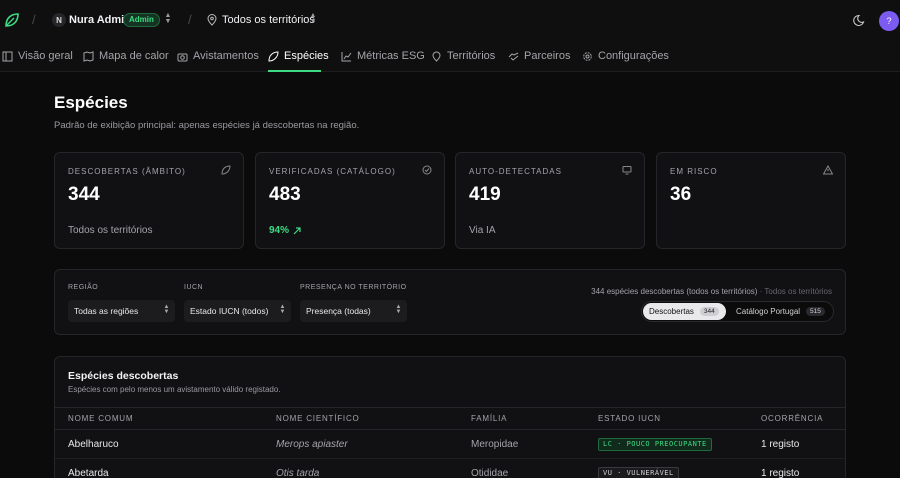  I want to click on page-title: Espécies, so click(91, 102).